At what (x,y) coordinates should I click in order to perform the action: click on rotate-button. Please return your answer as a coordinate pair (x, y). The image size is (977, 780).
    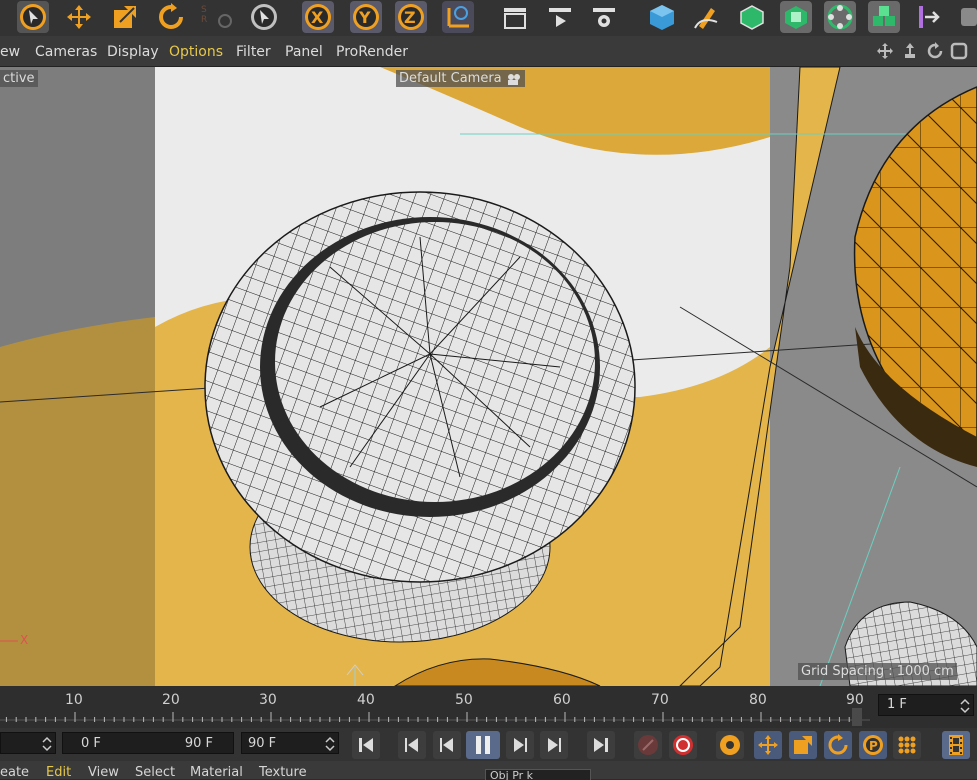
    Looking at the image, I should click on (171, 17).